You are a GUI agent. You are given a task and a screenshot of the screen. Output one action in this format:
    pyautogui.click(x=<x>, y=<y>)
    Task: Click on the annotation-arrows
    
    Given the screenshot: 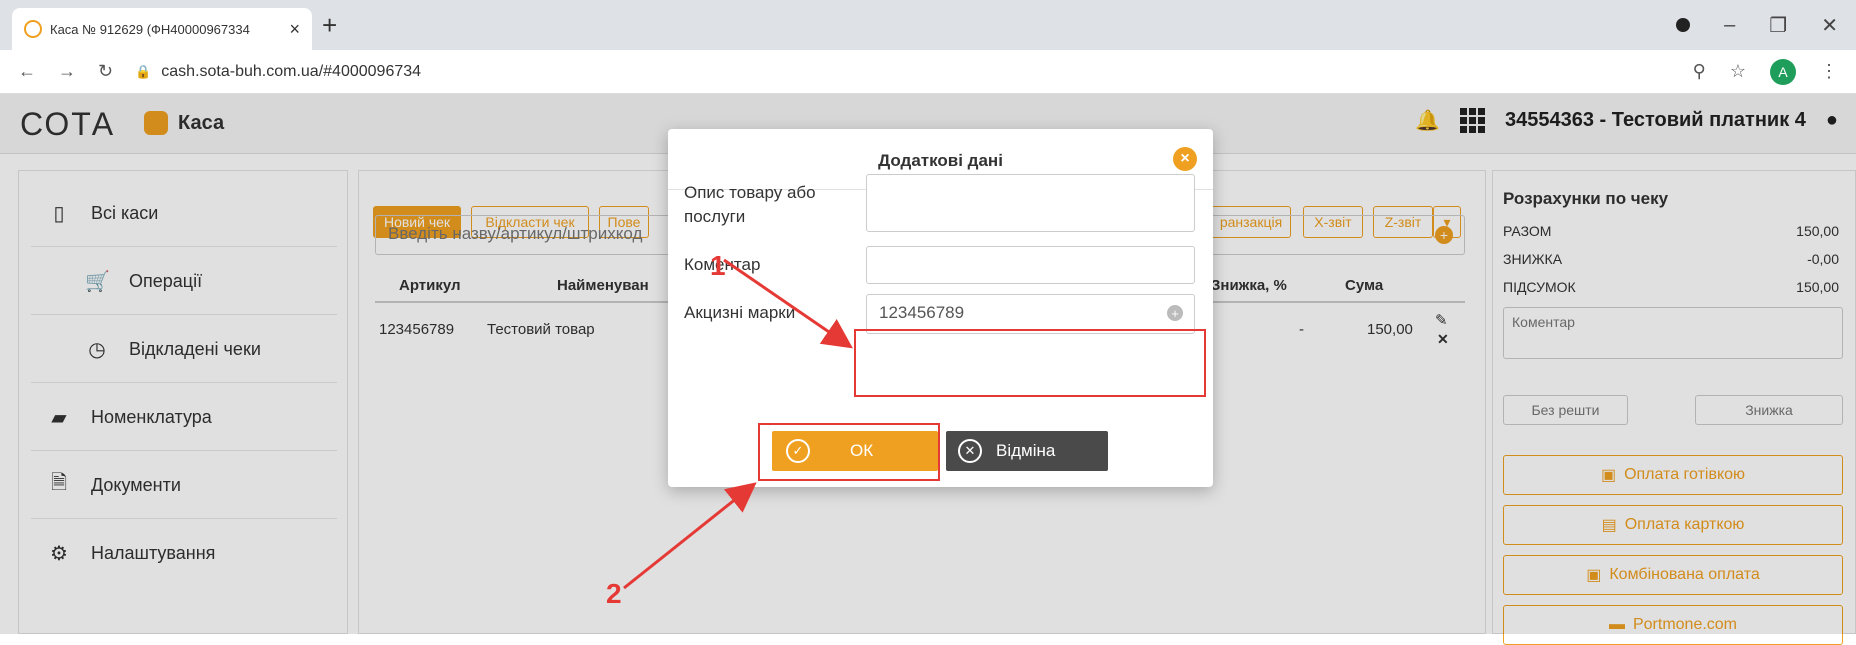 What is the action you would take?
    pyautogui.click(x=738, y=424)
    